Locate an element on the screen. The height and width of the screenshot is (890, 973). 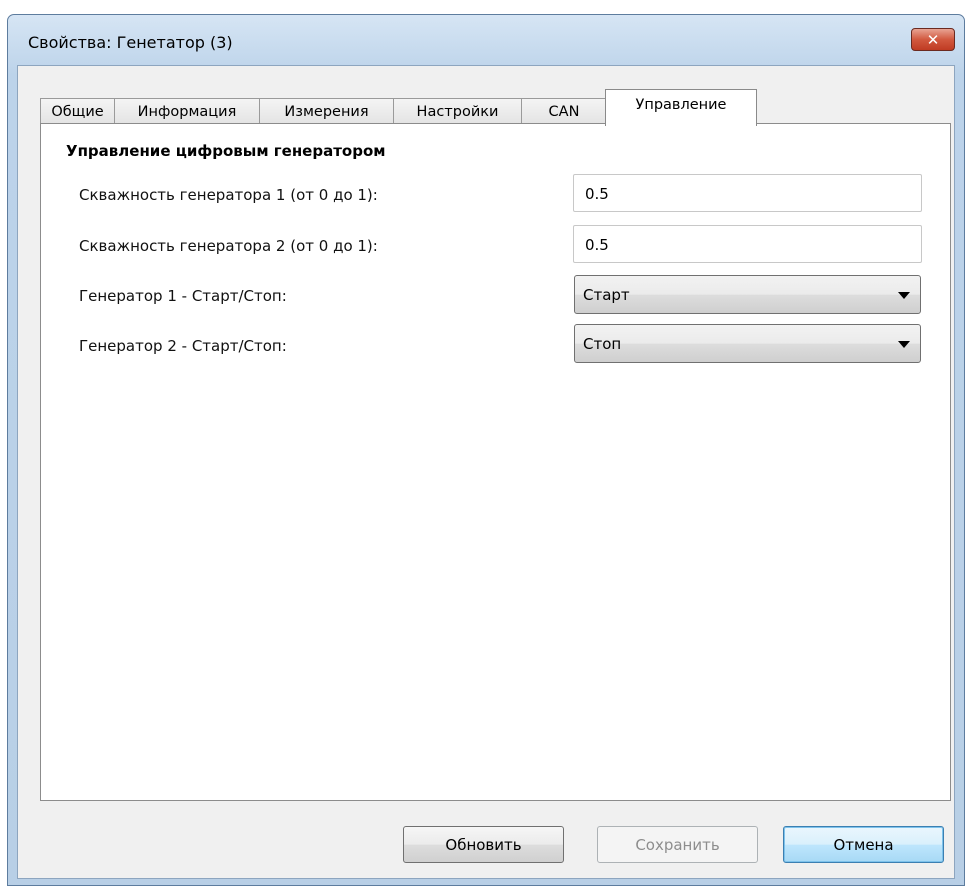
tab-info: Информация is located at coordinates (187, 111).